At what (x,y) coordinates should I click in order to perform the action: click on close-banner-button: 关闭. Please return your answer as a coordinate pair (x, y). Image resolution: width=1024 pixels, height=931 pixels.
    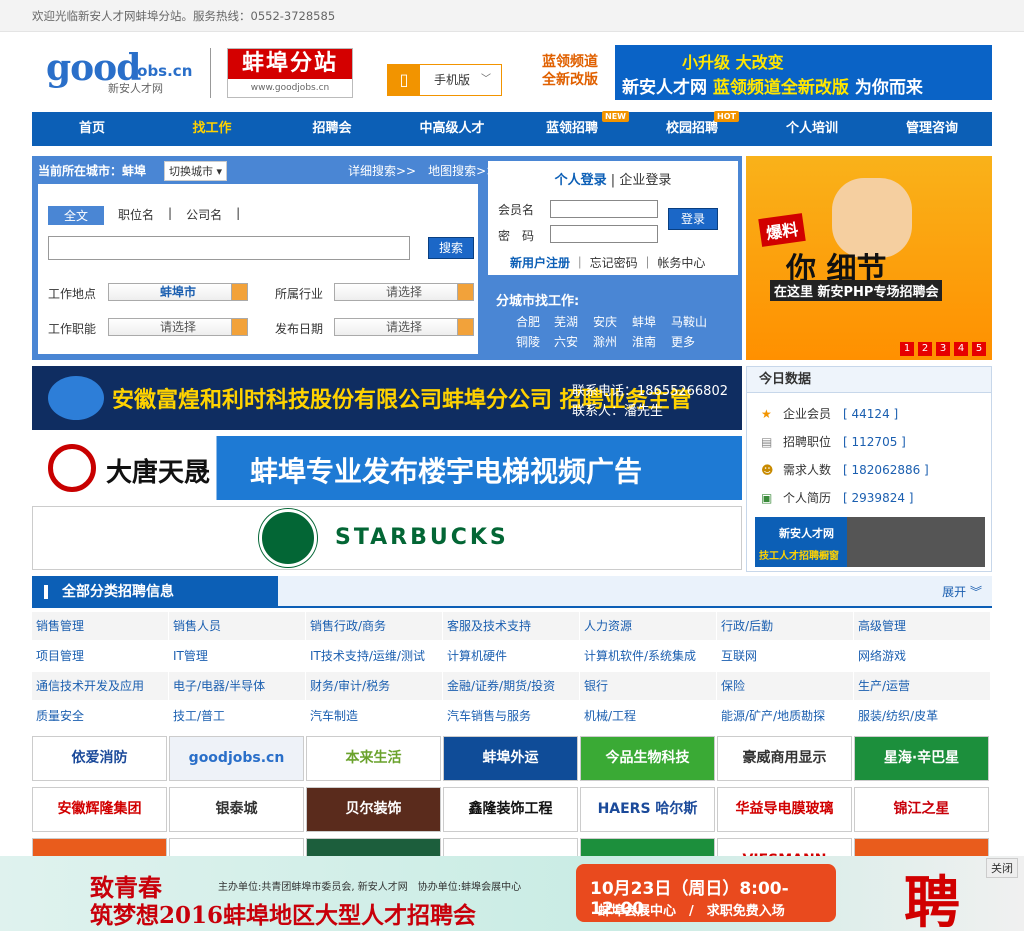
    Looking at the image, I should click on (1002, 868).